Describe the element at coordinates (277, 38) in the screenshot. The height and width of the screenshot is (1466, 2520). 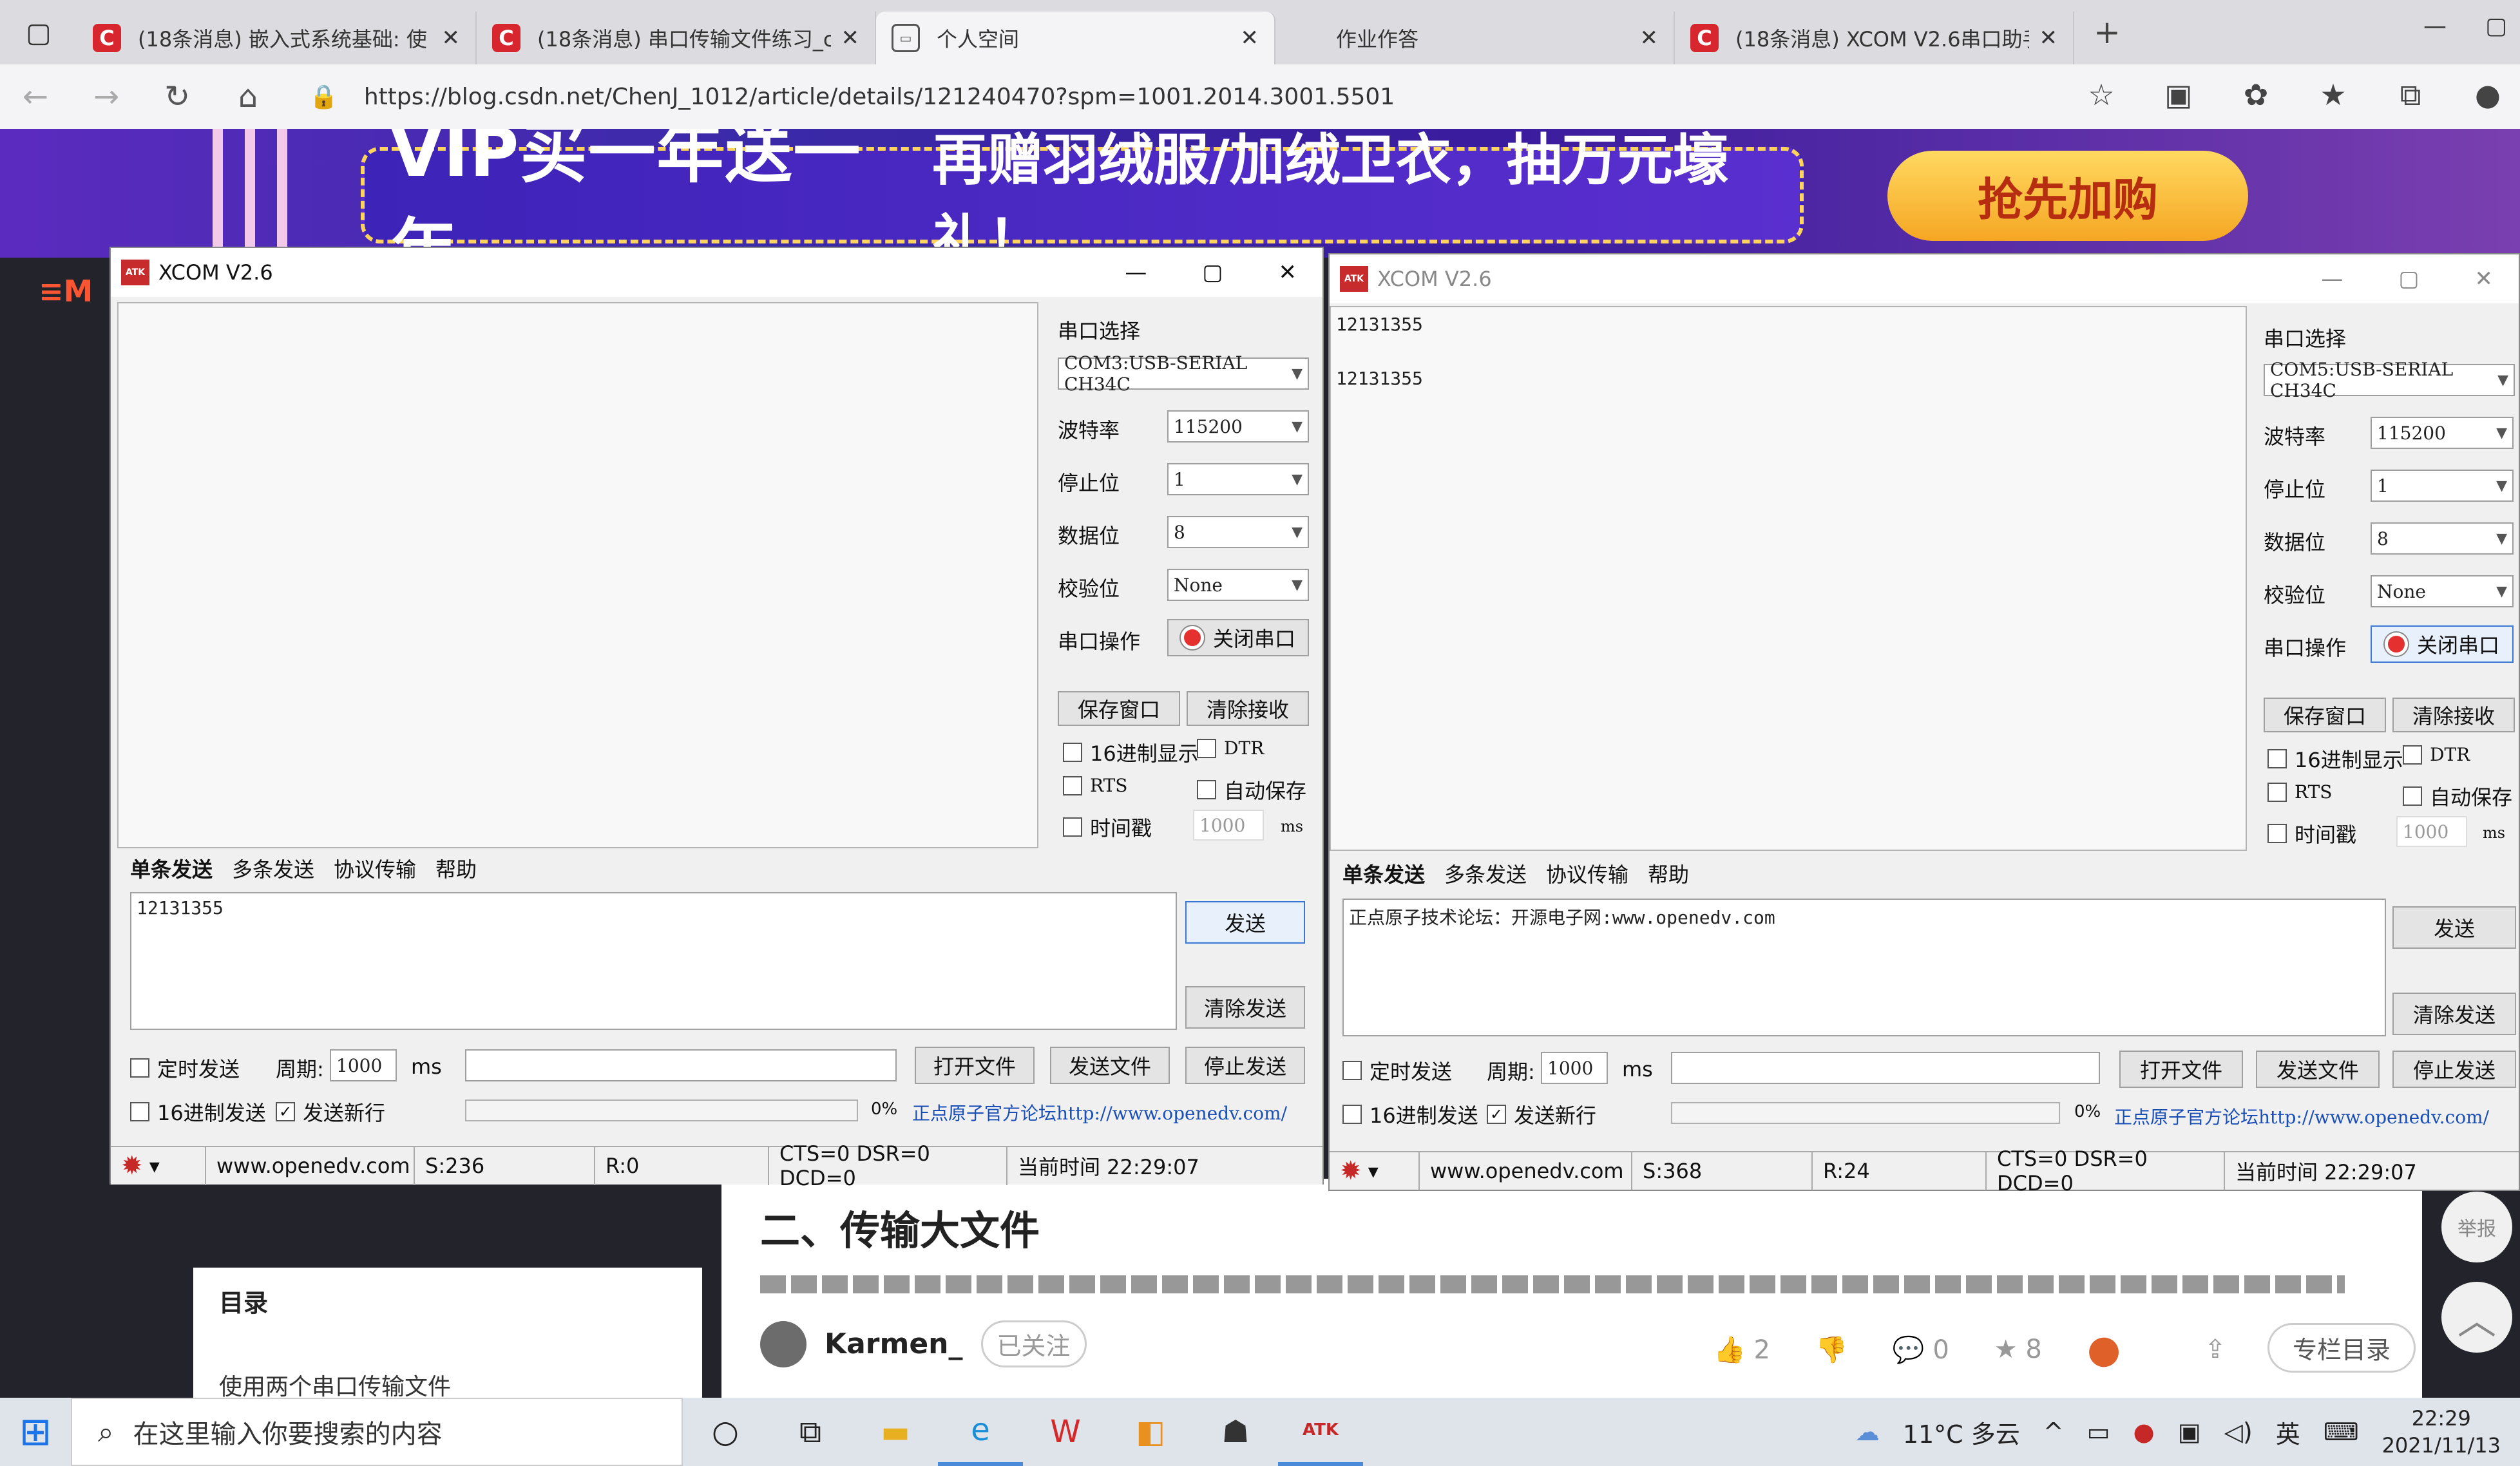
I see `browser-tab: C (18条消息) 嵌入式系统基础: 使 ✕` at that location.